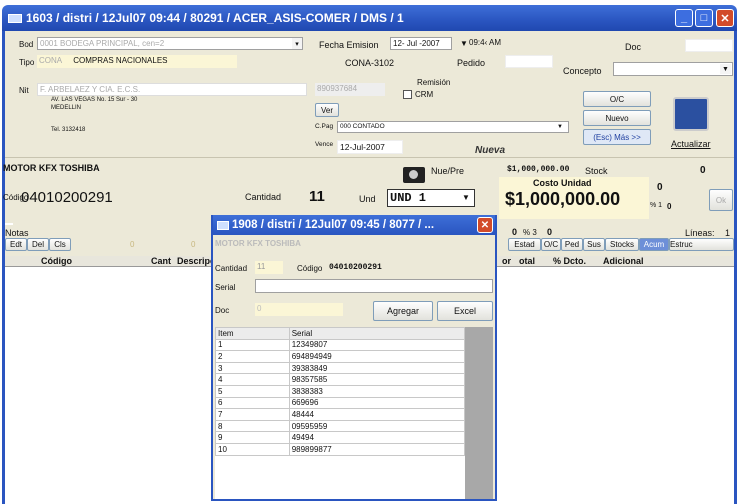 The image size is (739, 504). Describe the element at coordinates (524, 244) in the screenshot. I see `tab-estad: Estad` at that location.